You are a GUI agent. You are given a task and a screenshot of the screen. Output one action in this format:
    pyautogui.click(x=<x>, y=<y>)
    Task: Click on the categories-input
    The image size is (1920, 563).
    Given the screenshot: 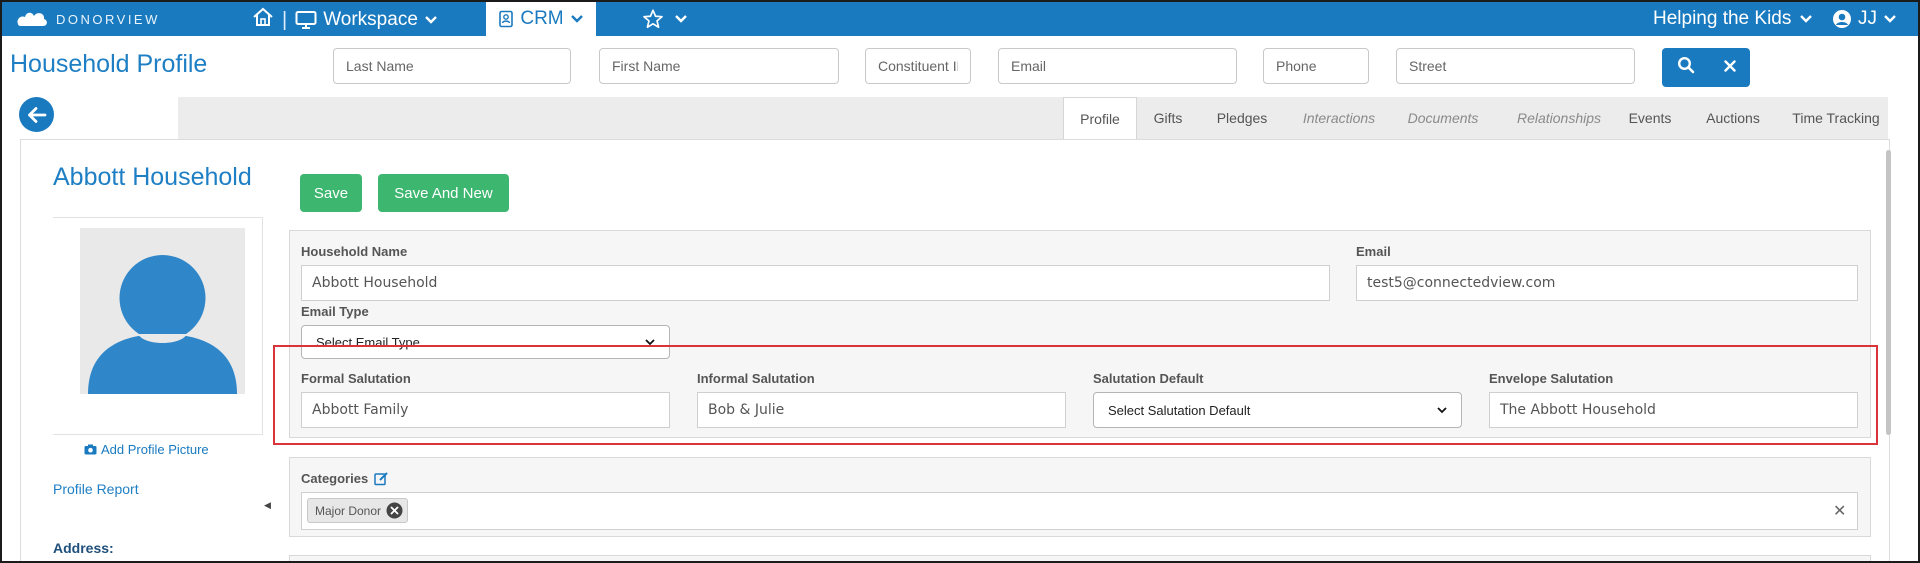 What is the action you would take?
    pyautogui.click(x=1079, y=511)
    